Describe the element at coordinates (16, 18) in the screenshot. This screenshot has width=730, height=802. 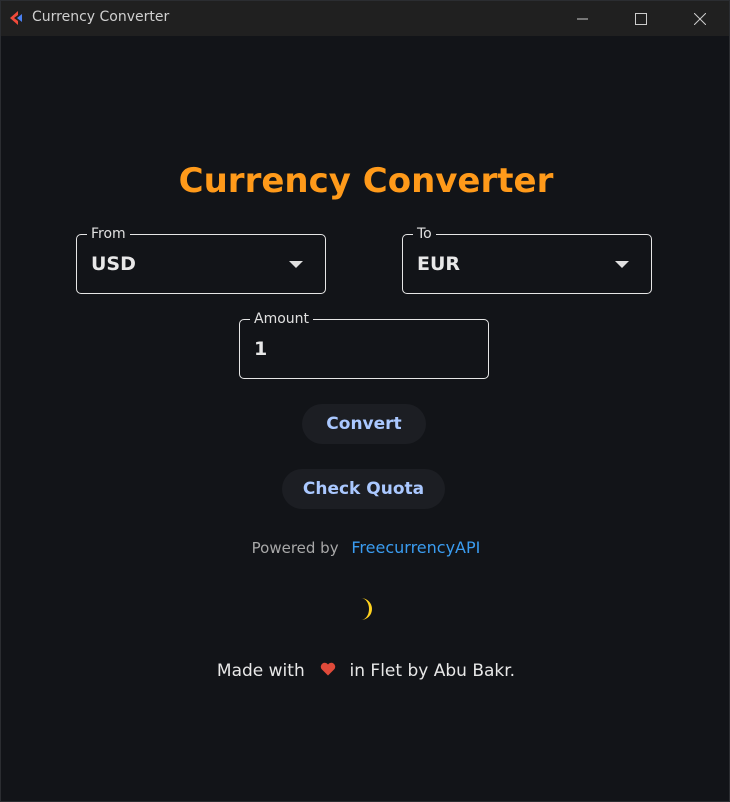
I see `flet-logo-icon` at that location.